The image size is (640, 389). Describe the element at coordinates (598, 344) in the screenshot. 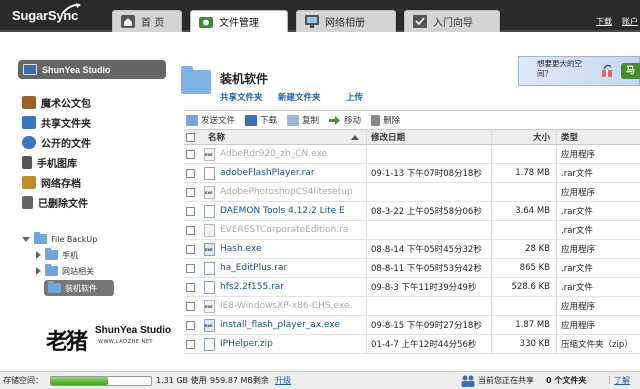

I see `file-type: 压缩文件夹（zip）` at that location.